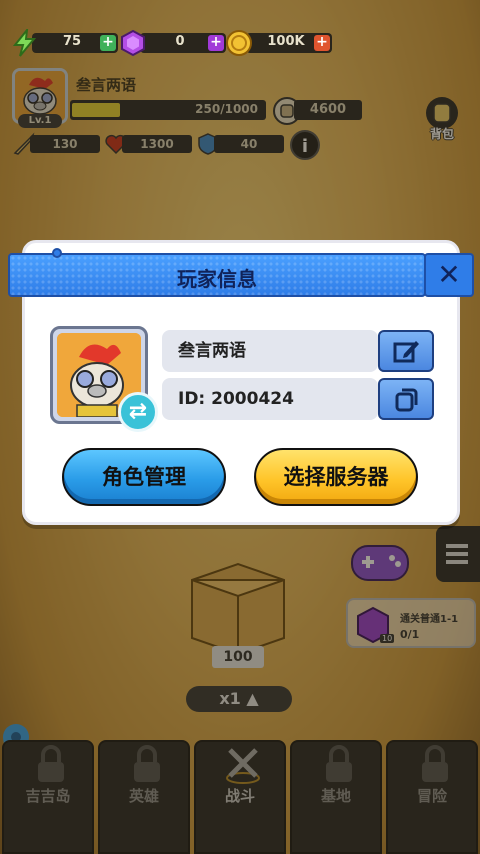 Image resolution: width=480 pixels, height=854 pixels. Describe the element at coordinates (72, 41) in the screenshot. I see `energy-value: 75` at that location.